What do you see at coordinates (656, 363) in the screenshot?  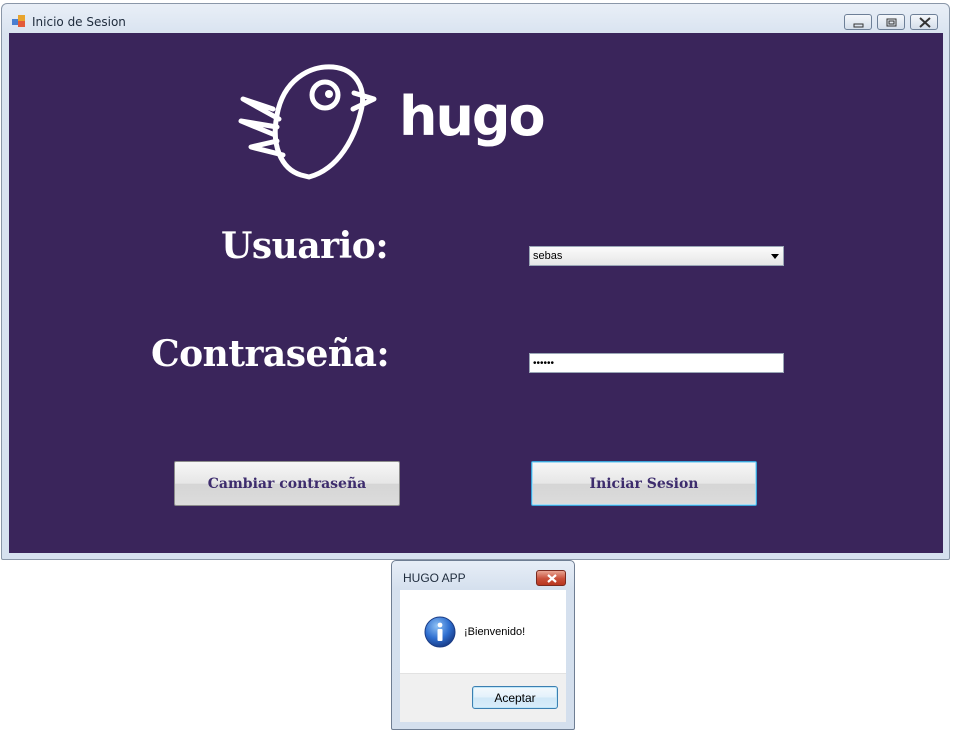 I see `password-field` at bounding box center [656, 363].